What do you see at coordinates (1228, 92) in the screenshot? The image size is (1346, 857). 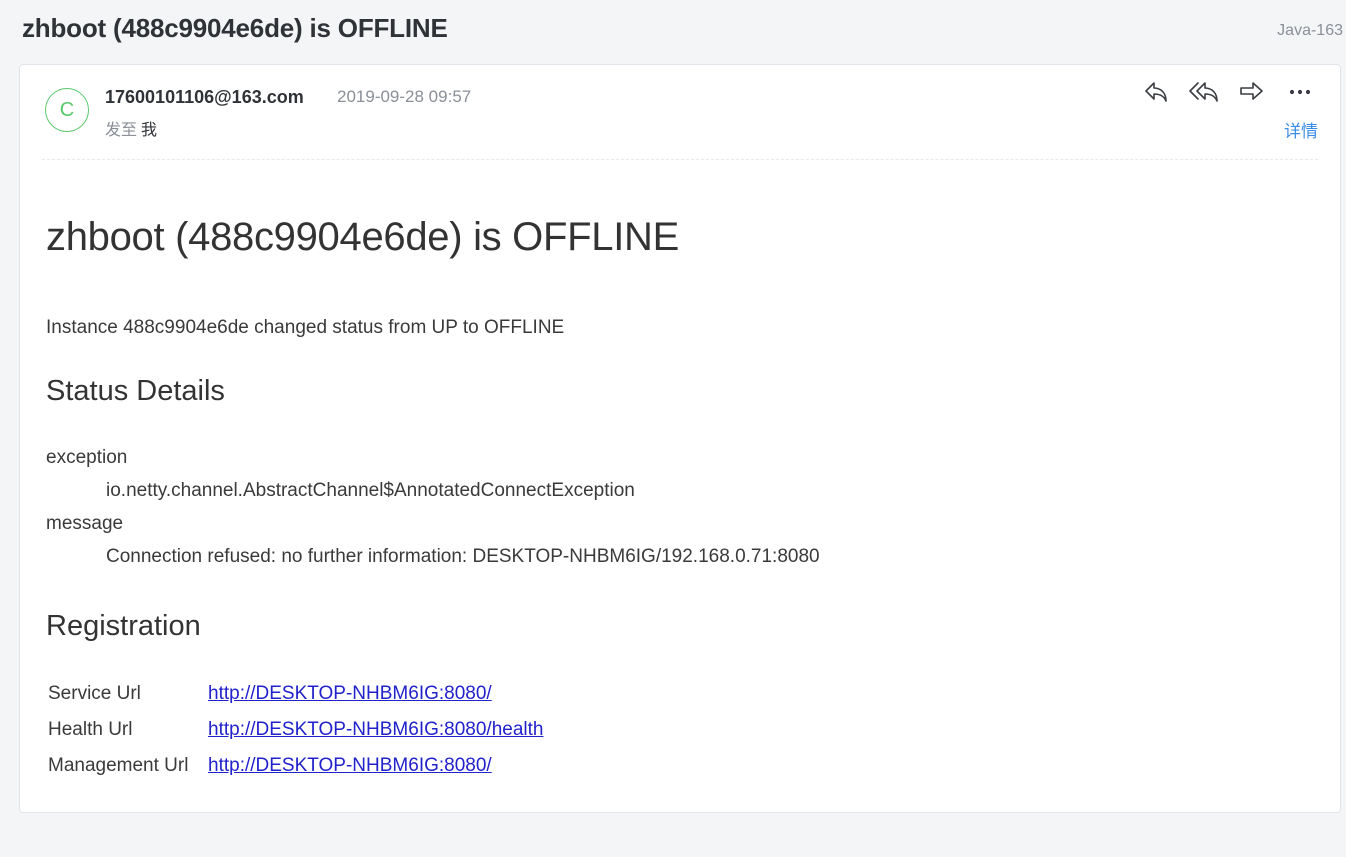 I see `mail-actions` at bounding box center [1228, 92].